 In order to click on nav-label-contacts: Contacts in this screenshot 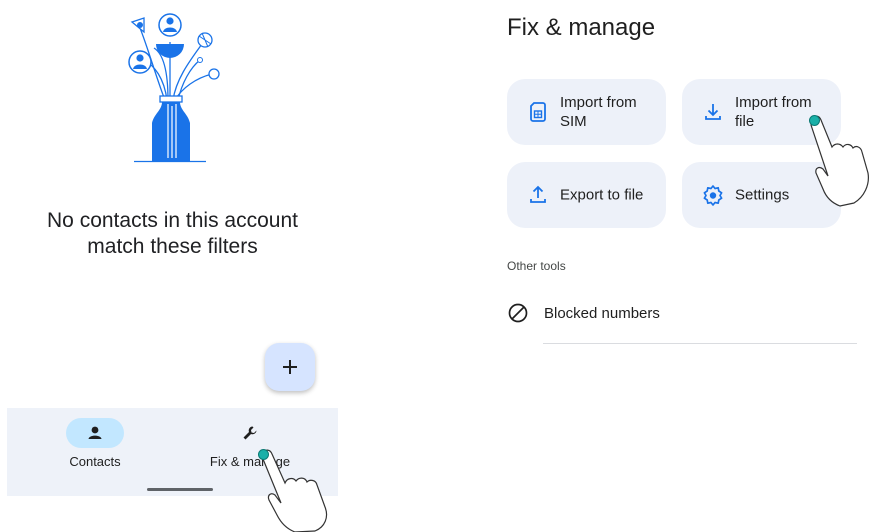, I will do `click(95, 461)`.